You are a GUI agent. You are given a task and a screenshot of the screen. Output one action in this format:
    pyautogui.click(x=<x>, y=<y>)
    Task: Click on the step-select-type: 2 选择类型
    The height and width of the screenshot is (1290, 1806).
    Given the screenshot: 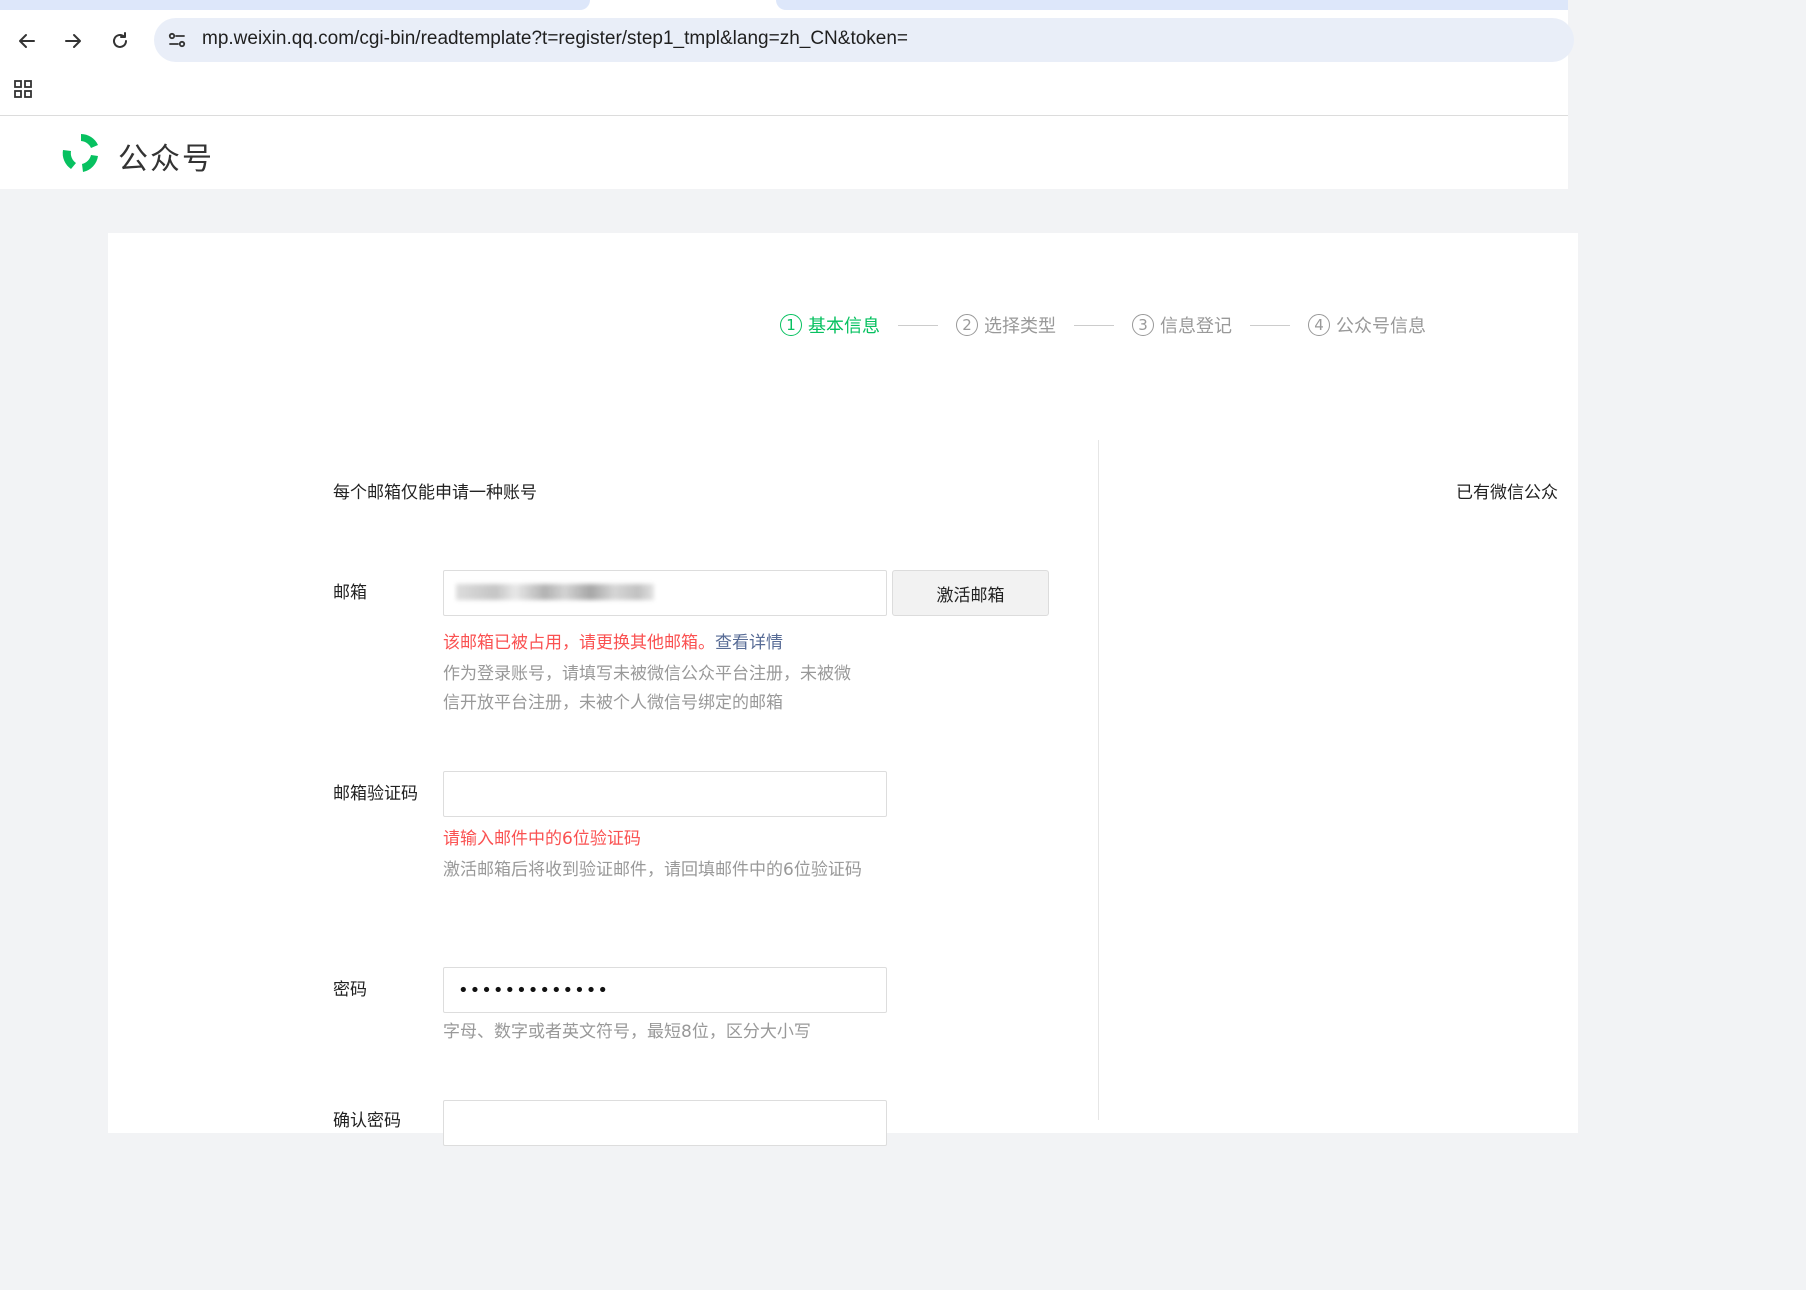 What is the action you would take?
    pyautogui.click(x=1006, y=325)
    